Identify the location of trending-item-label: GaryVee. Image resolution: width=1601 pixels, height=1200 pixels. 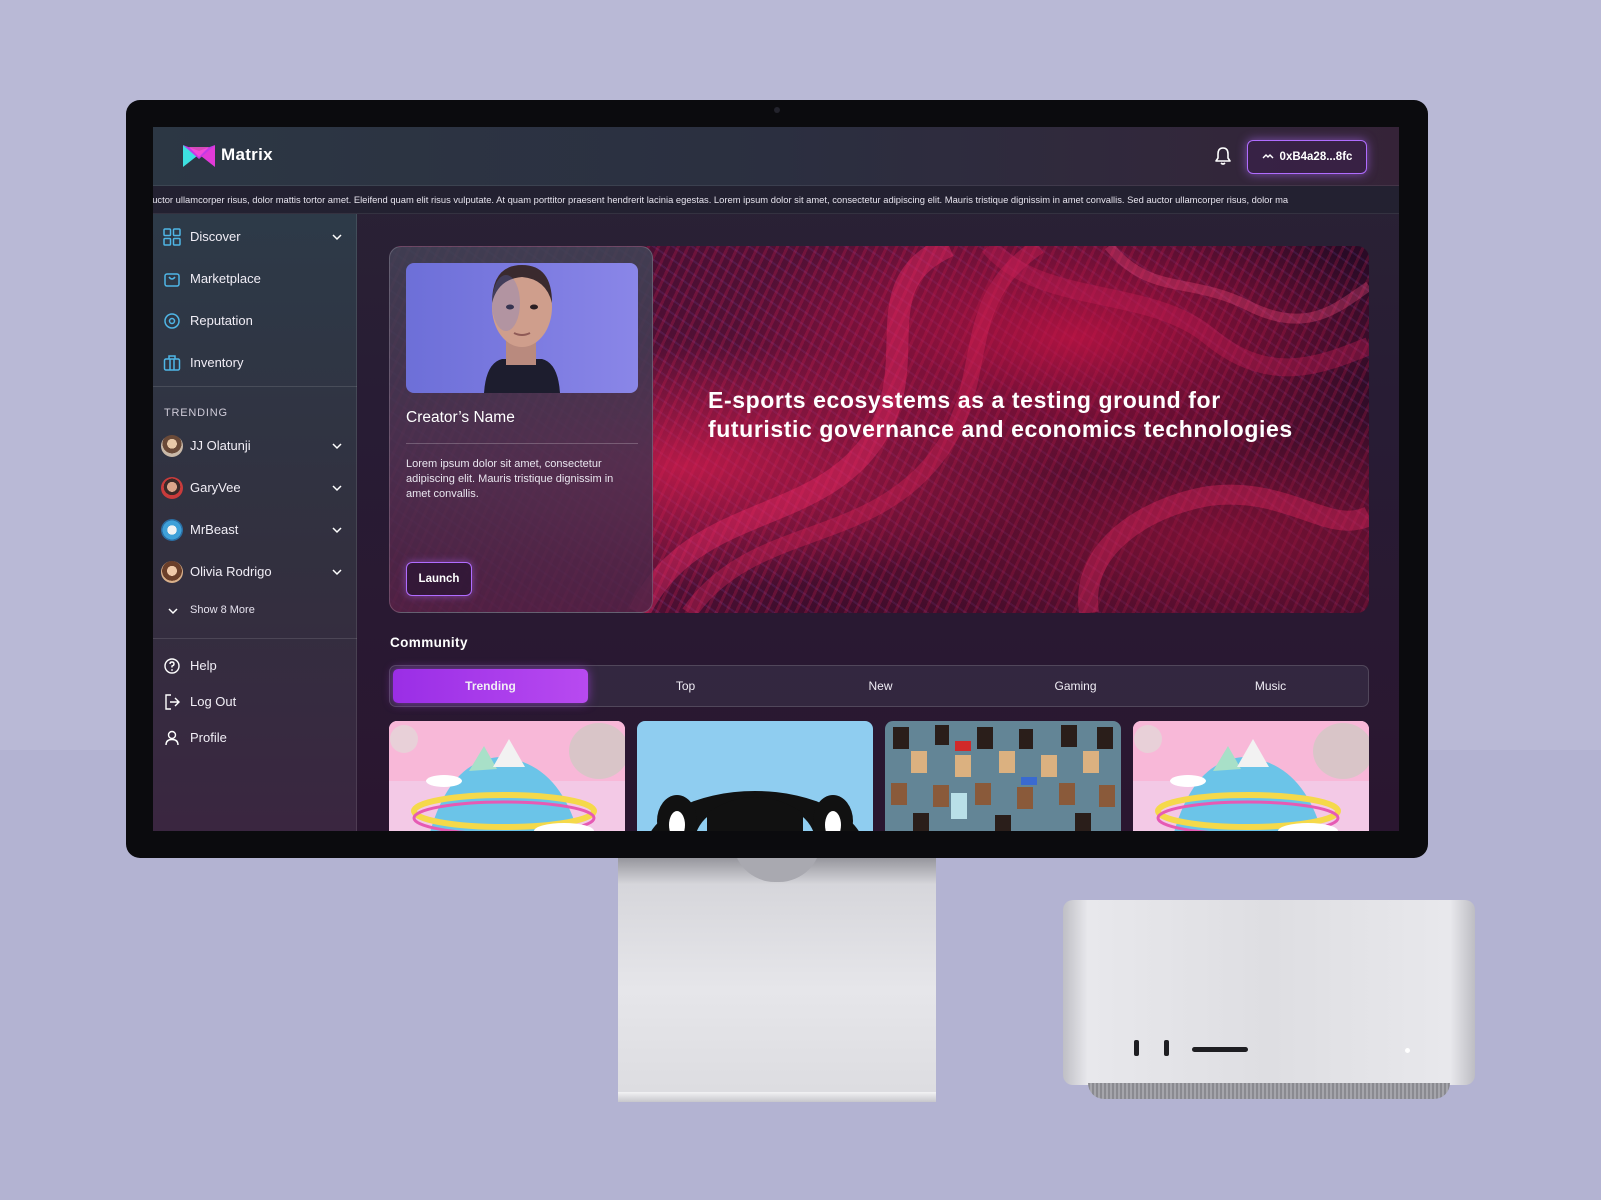
(215, 487).